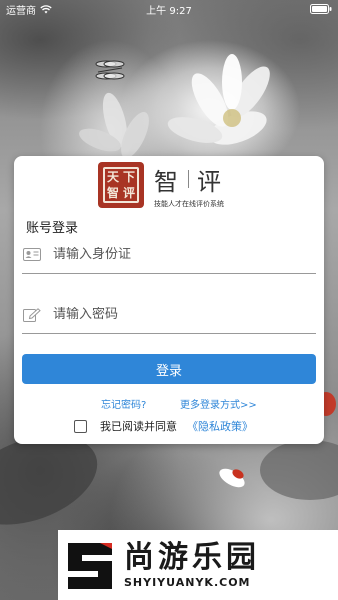 The height and width of the screenshot is (600, 338). I want to click on seal-char: 下, so click(128, 177).